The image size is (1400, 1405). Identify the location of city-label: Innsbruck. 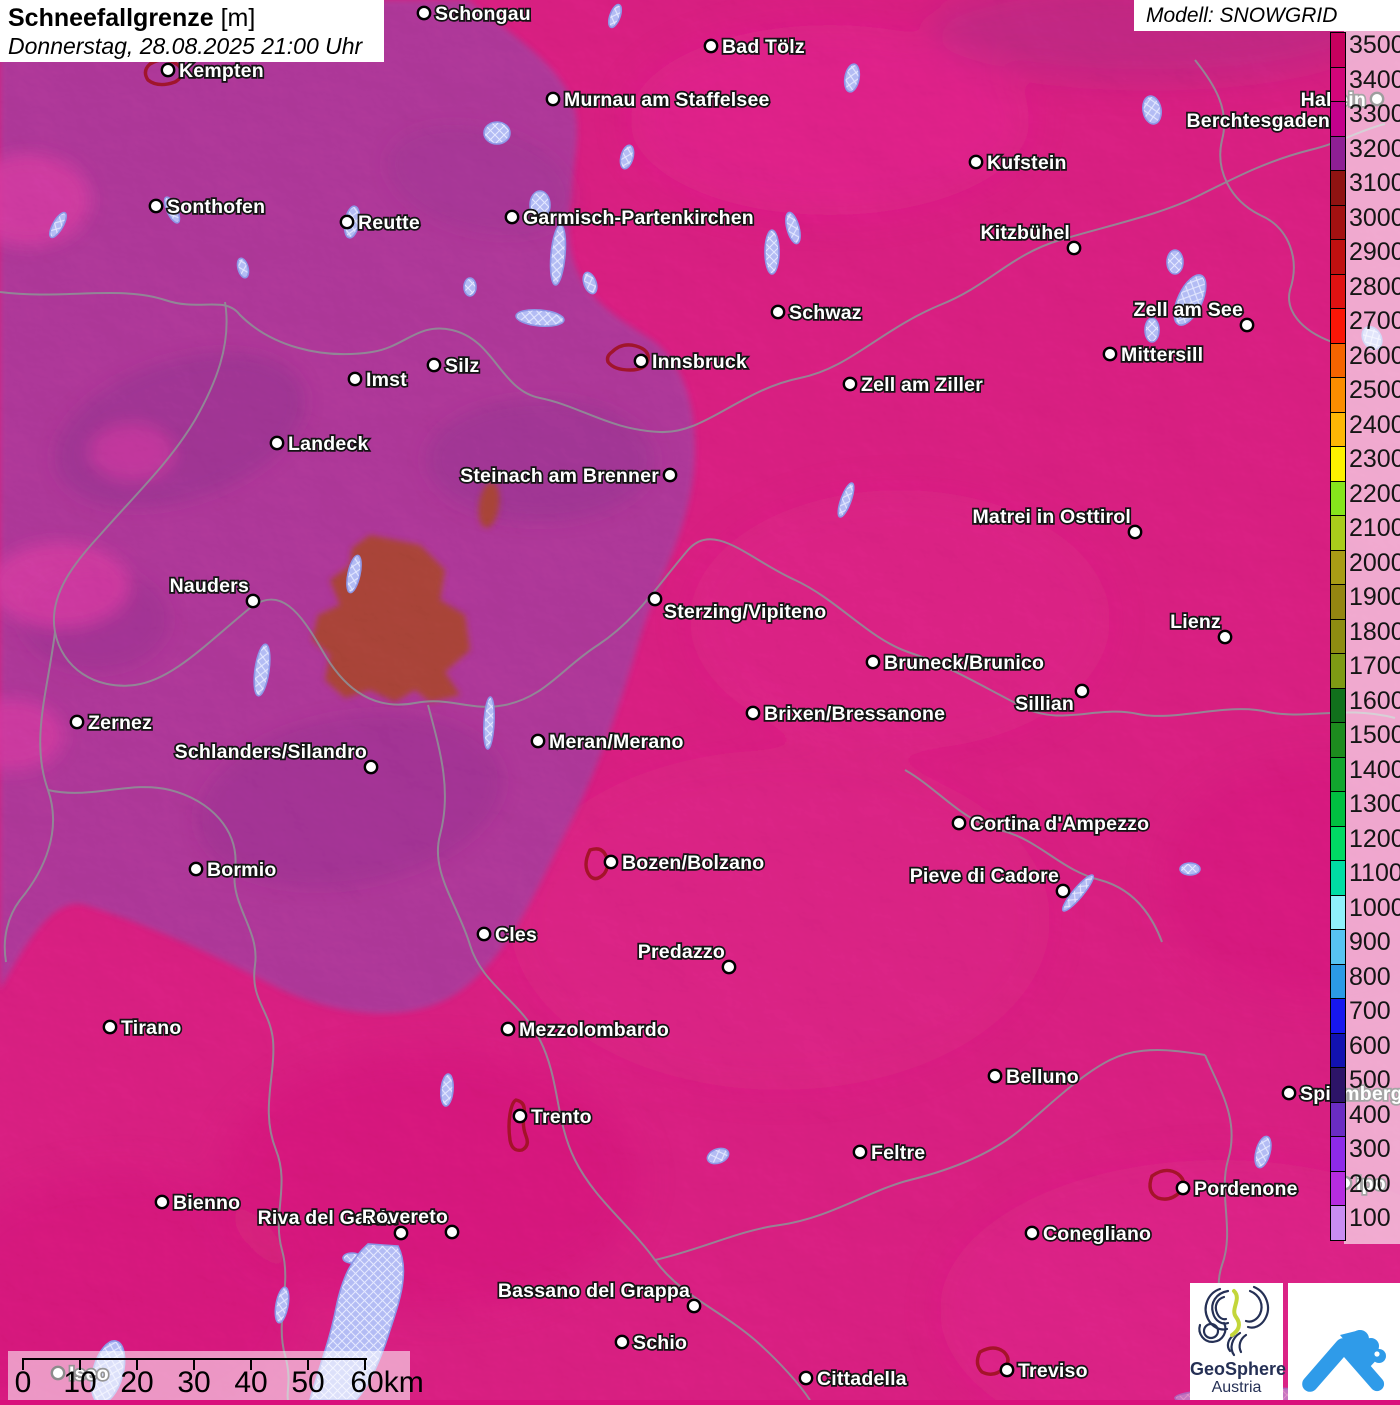
(699, 362).